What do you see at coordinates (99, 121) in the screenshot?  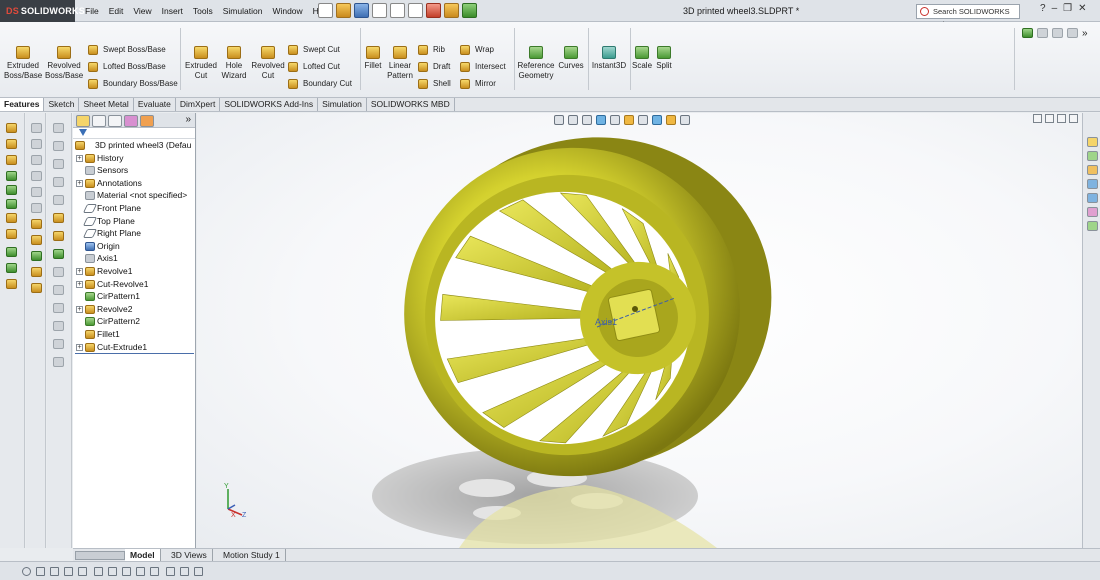 I see `property-manager-tab-icon` at bounding box center [99, 121].